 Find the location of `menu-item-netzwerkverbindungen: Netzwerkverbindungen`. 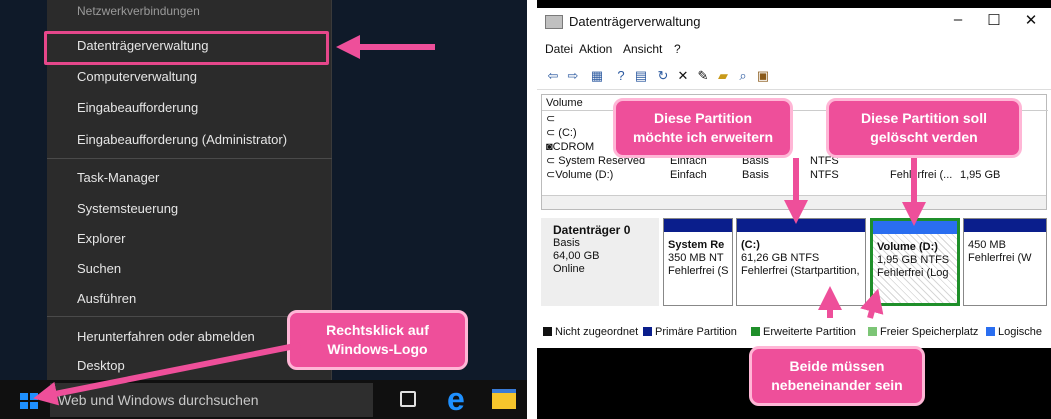

menu-item-netzwerkverbindungen: Netzwerkverbindungen is located at coordinates (189, 11).